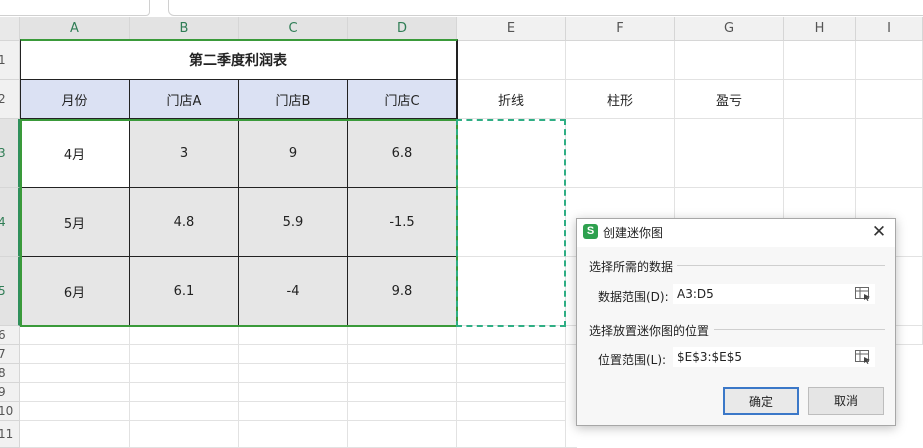 The image size is (923, 448). I want to click on row-header-3: 3, so click(10, 153).